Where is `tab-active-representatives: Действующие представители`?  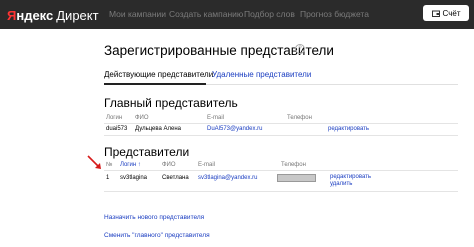
tab-active-representatives: Действующие представители is located at coordinates (158, 74).